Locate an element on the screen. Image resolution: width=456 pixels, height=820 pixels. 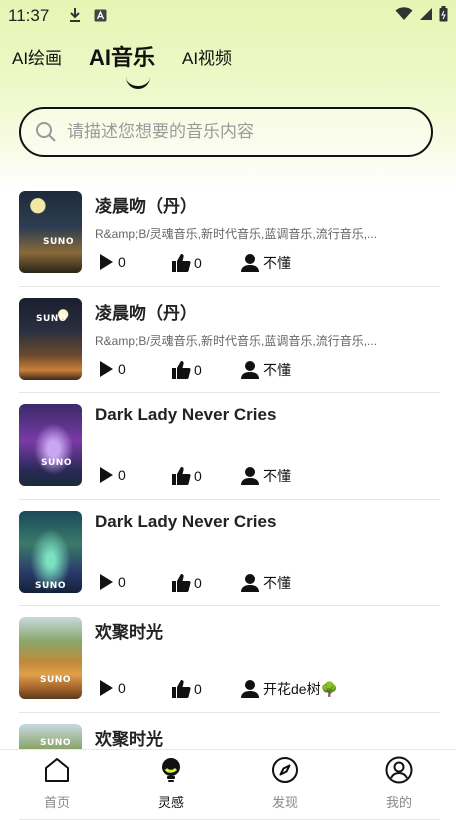
compass-icon is located at coordinates (285, 770).